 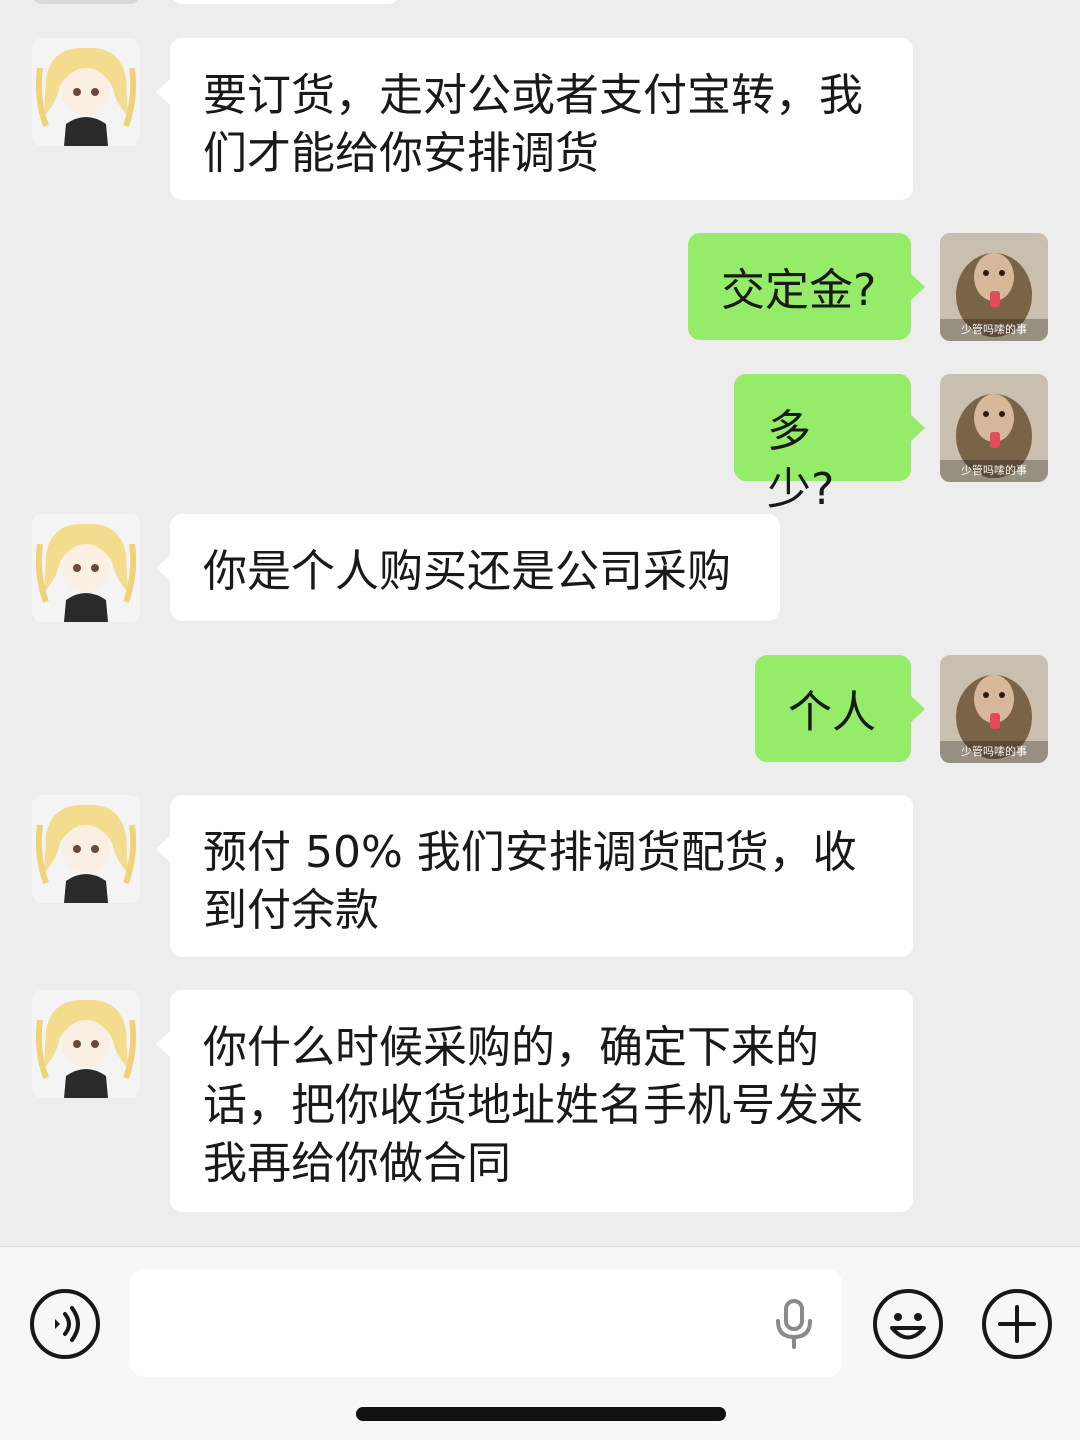 I want to click on outgoing-message-bubble: 交定金?, so click(x=806, y=286).